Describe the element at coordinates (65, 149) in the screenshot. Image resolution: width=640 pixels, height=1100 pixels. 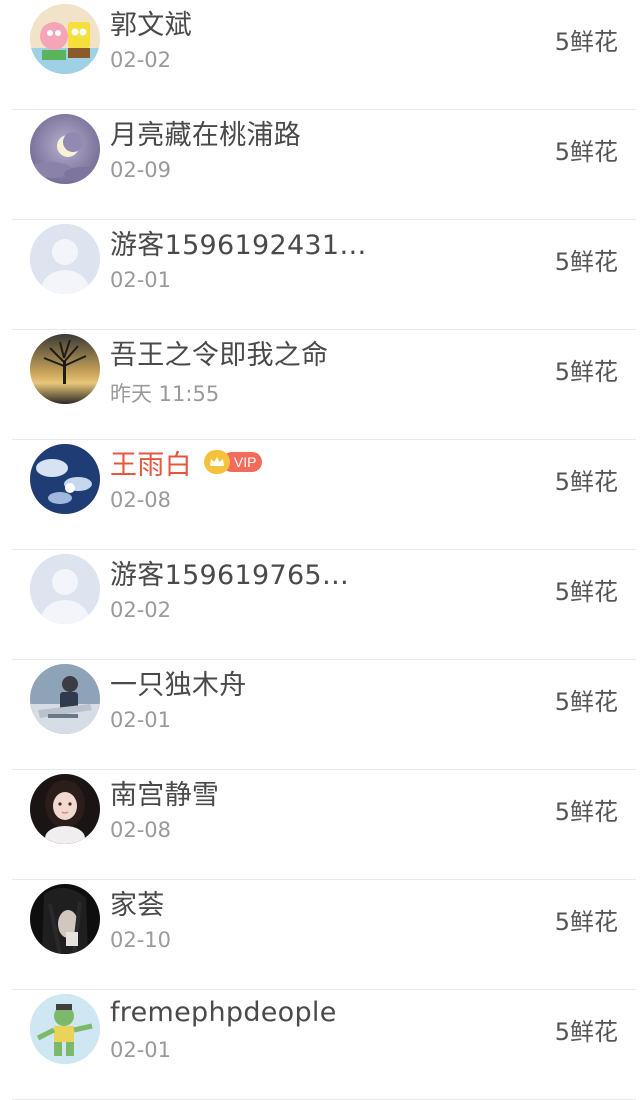
I see `moon-night-avatar-icon` at that location.